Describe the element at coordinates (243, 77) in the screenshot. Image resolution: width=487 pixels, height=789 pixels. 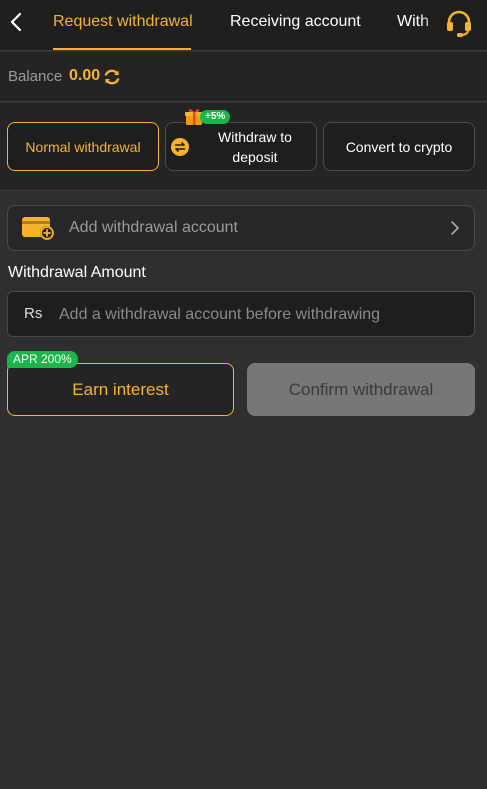
I see `balance-row: Balance 0.00` at that location.